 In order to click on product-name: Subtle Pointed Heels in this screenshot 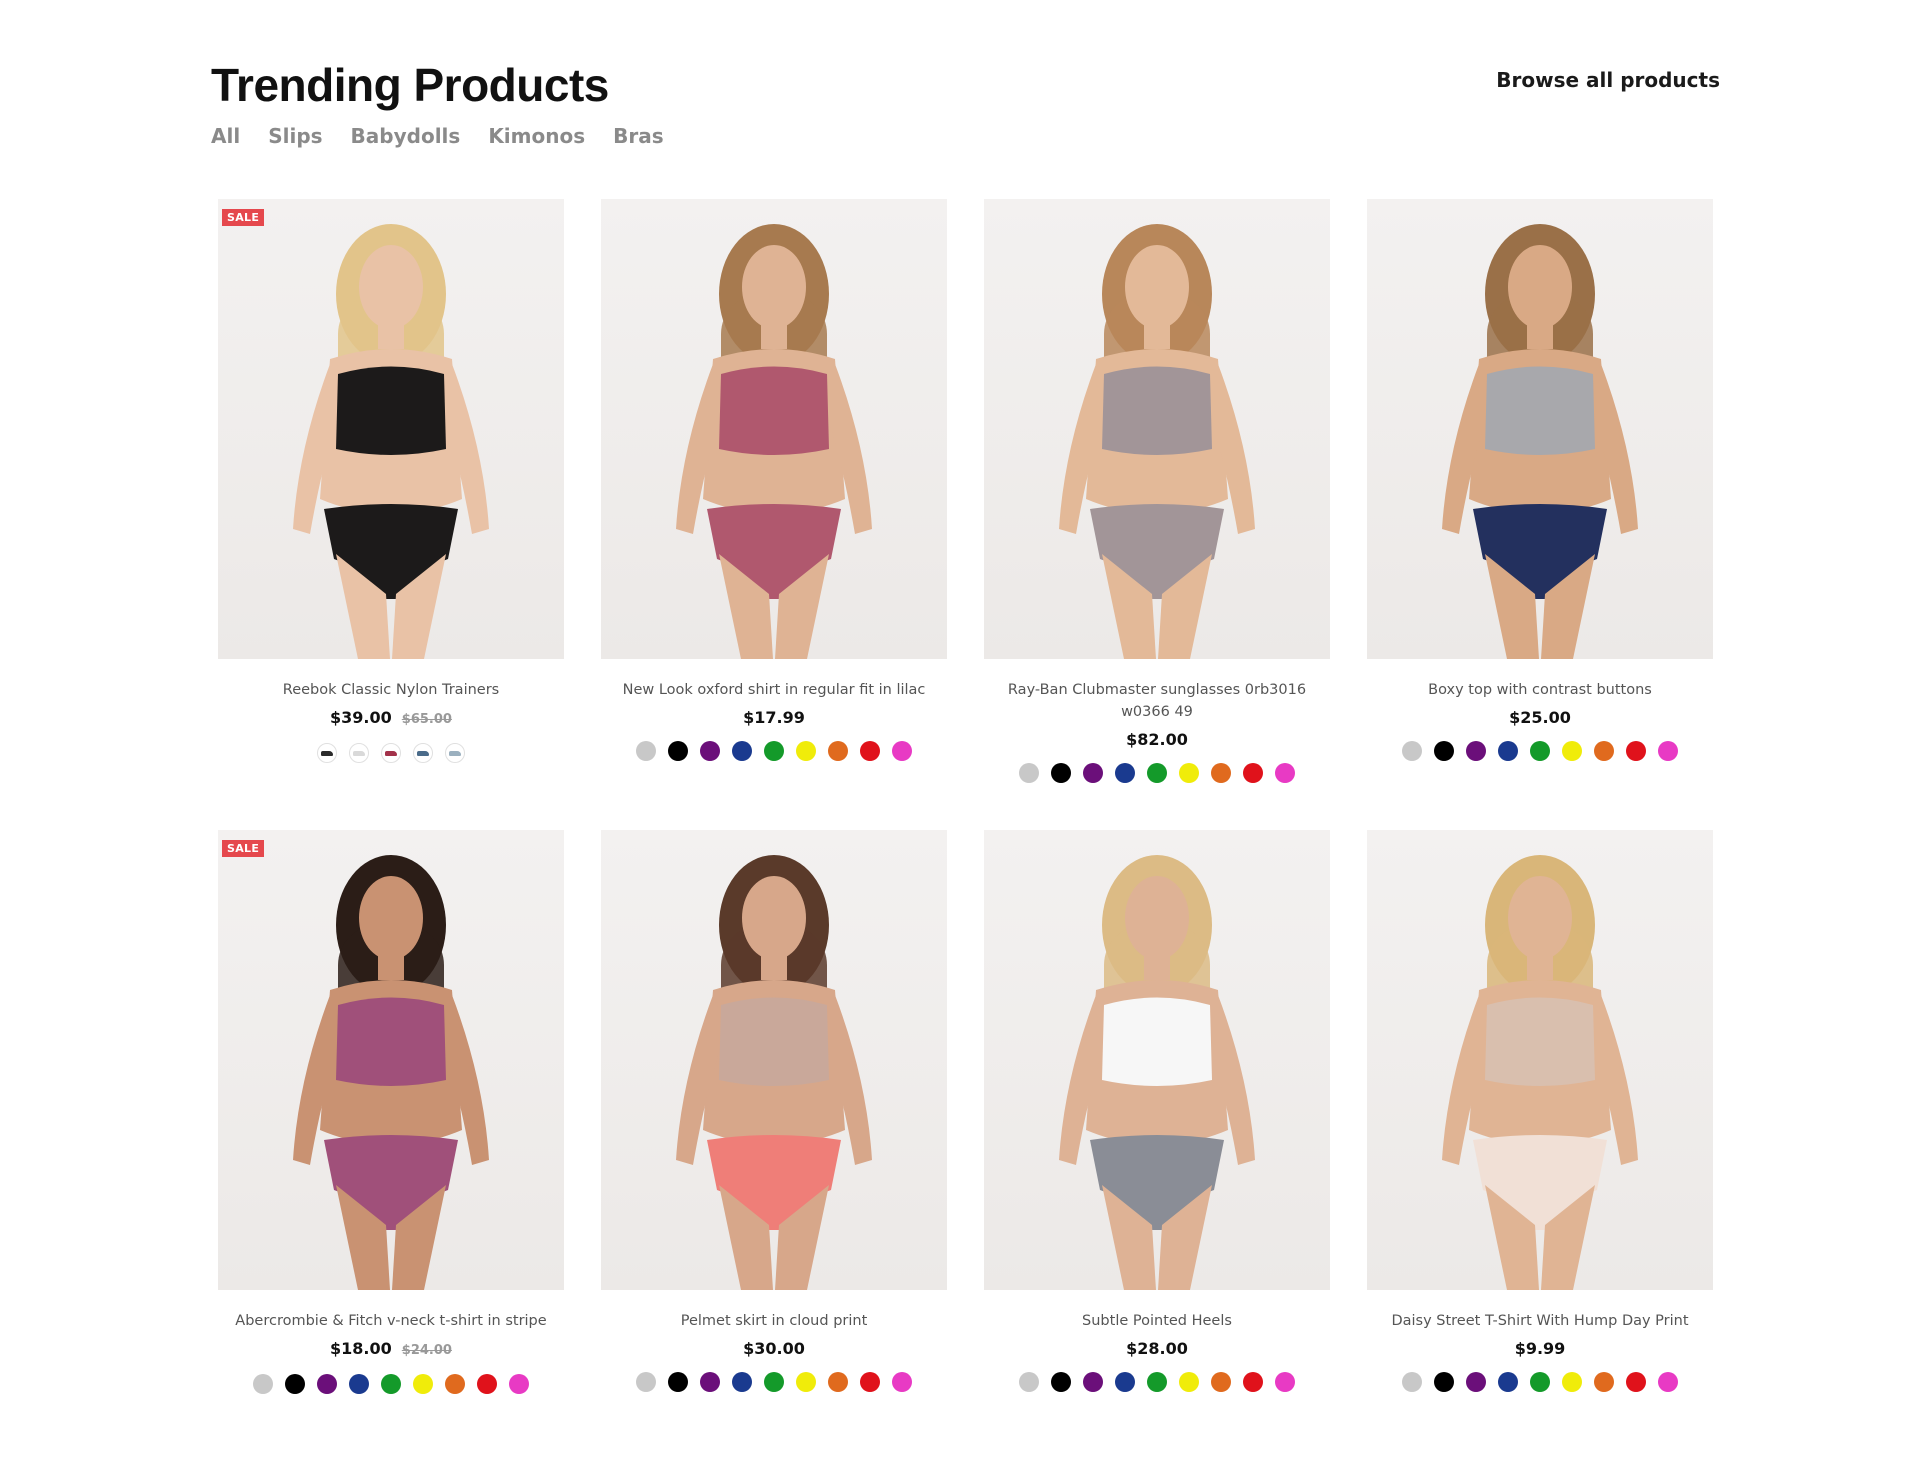, I will do `click(1157, 1321)`.